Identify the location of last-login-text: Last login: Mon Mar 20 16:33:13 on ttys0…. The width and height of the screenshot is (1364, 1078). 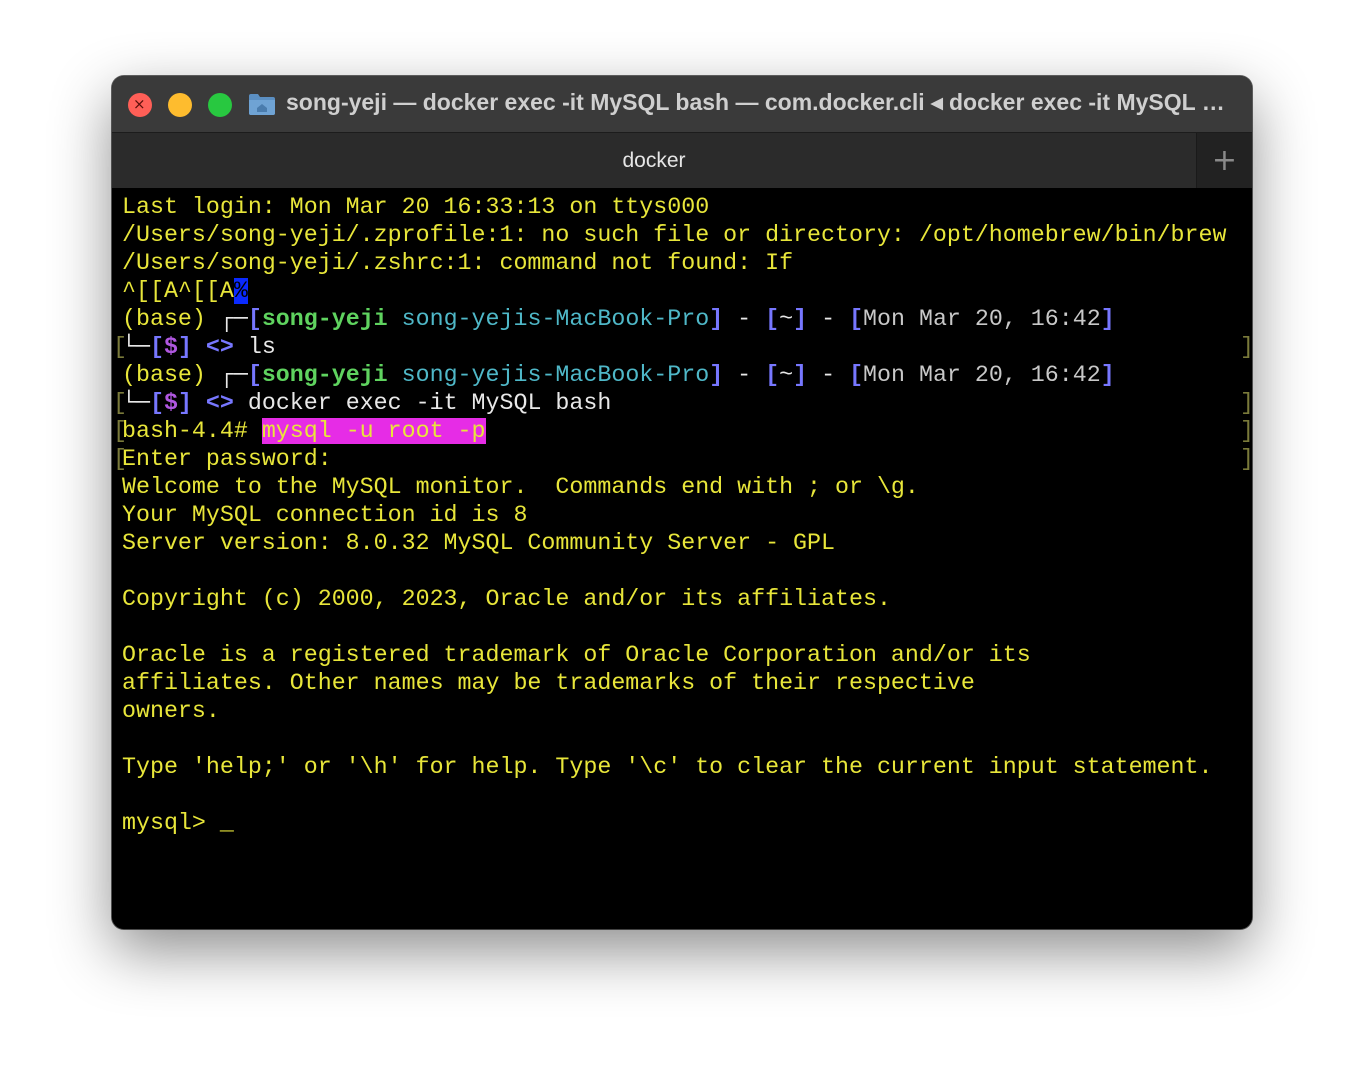
(416, 207).